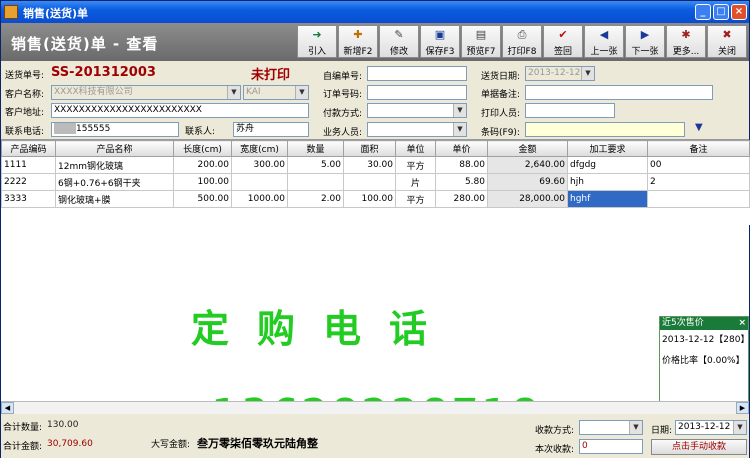  What do you see at coordinates (721, 12) in the screenshot?
I see `maximize-button: □` at bounding box center [721, 12].